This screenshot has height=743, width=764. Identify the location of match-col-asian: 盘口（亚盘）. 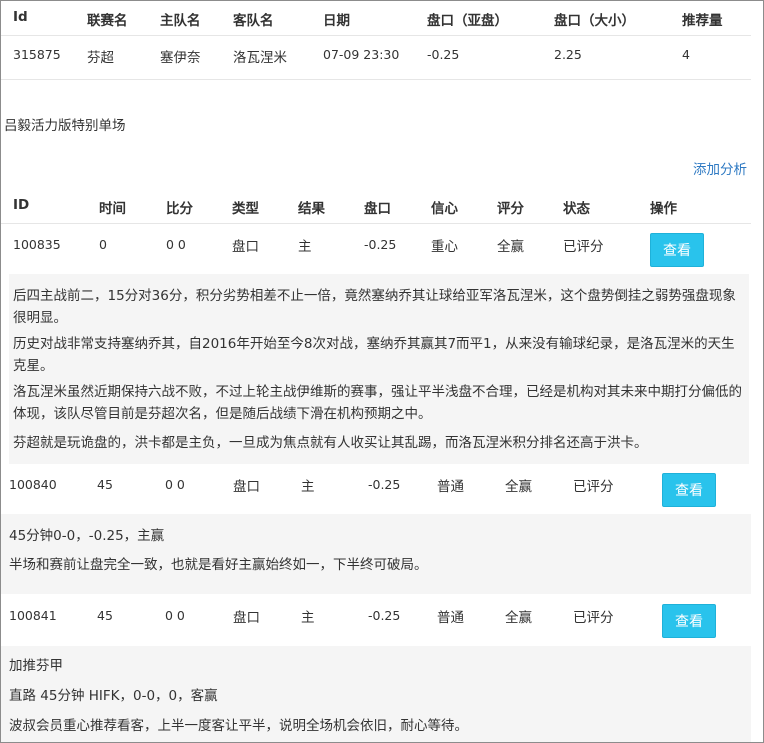
(467, 21).